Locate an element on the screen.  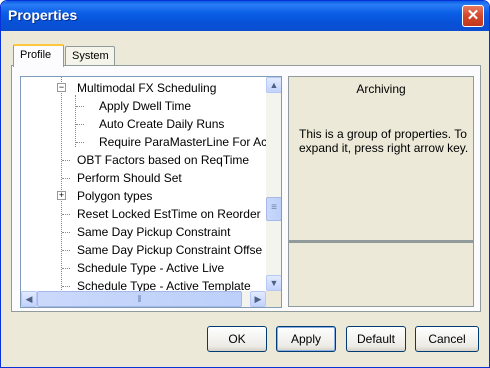
tree-item-label: Auto Create Daily Runs is located at coordinates (162, 124).